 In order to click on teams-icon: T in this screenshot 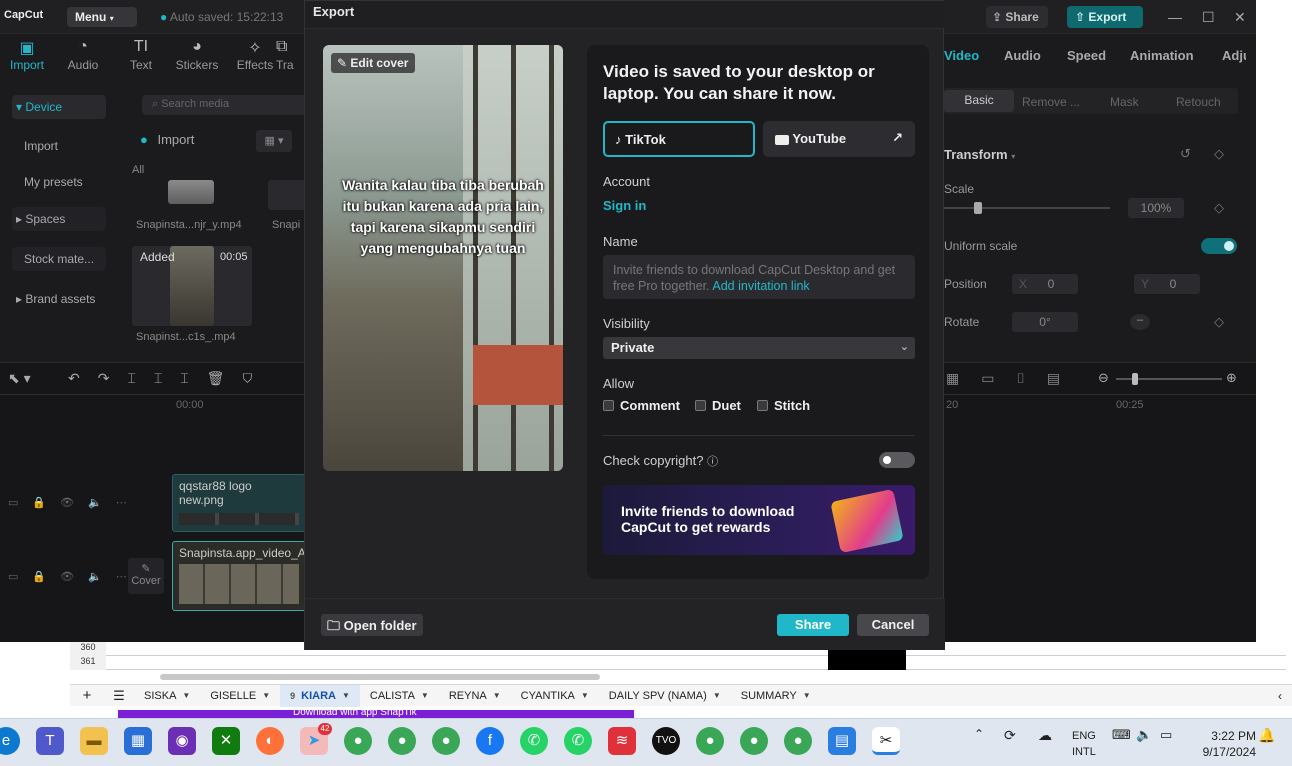, I will do `click(50, 741)`.